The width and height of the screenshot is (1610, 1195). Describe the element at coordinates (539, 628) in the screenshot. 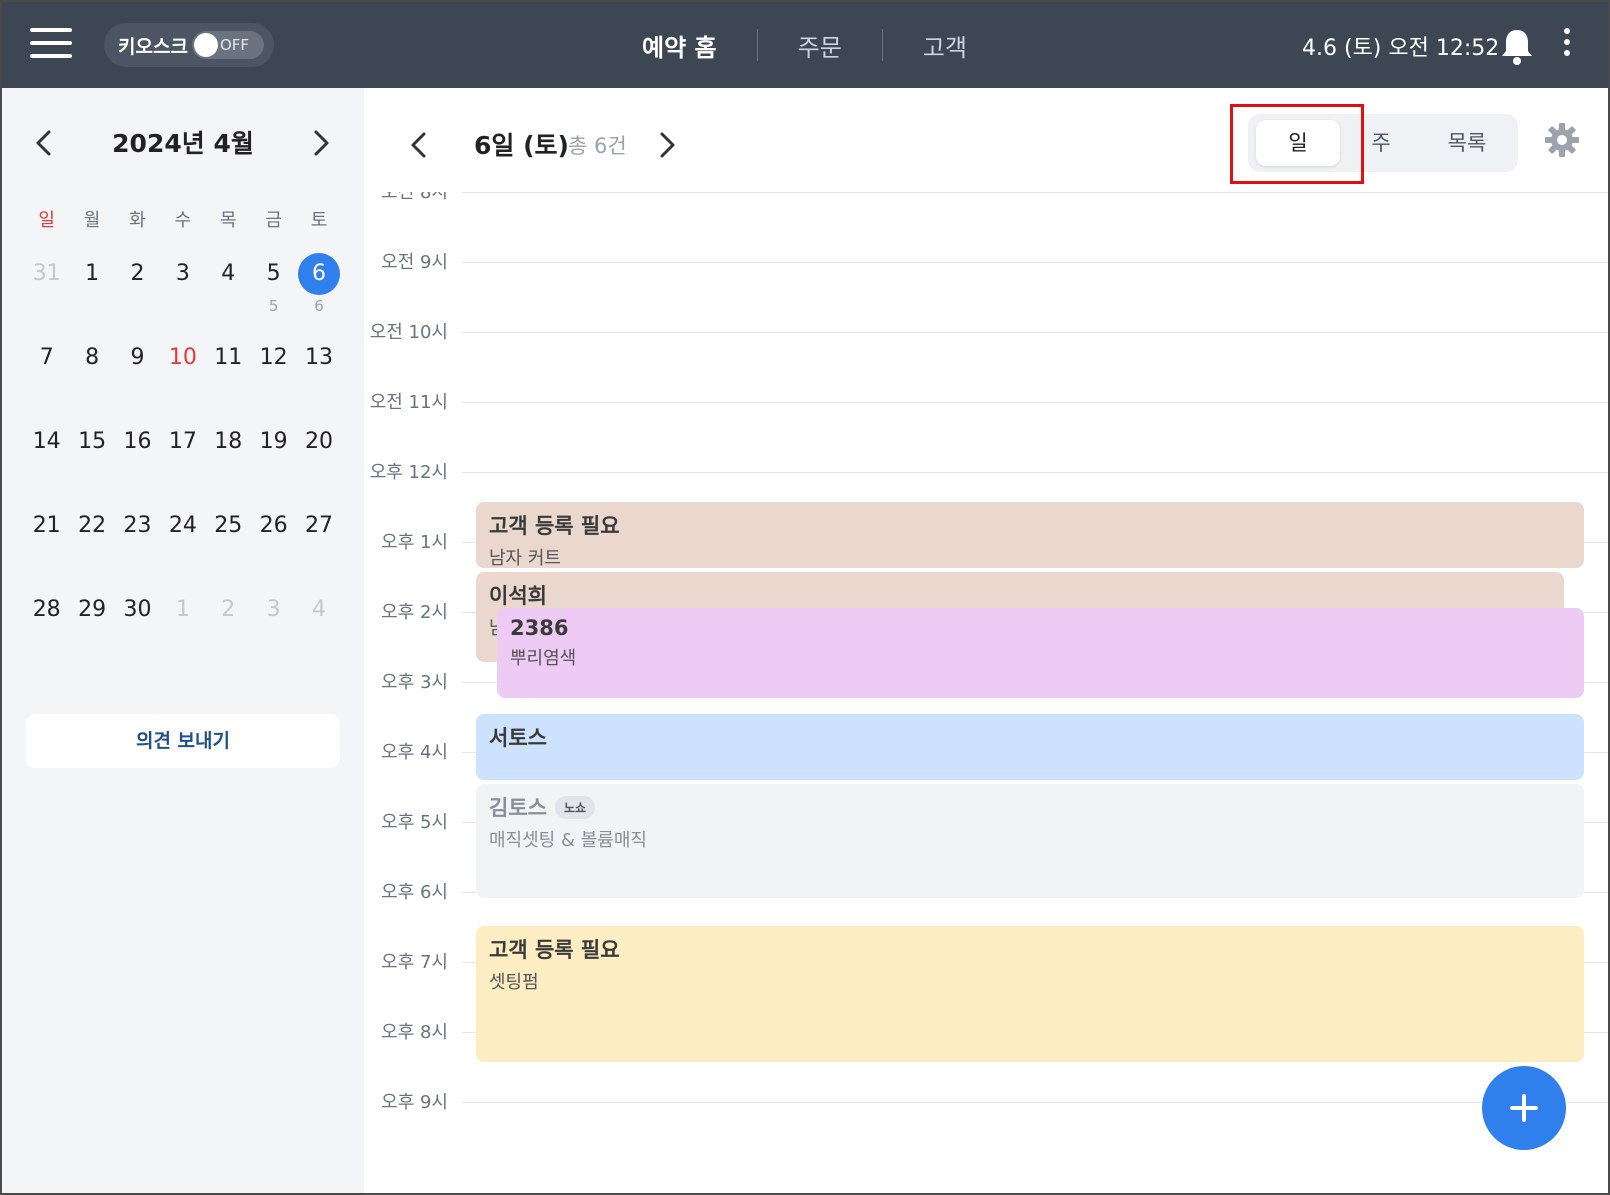

I see `event-title: 2386` at that location.